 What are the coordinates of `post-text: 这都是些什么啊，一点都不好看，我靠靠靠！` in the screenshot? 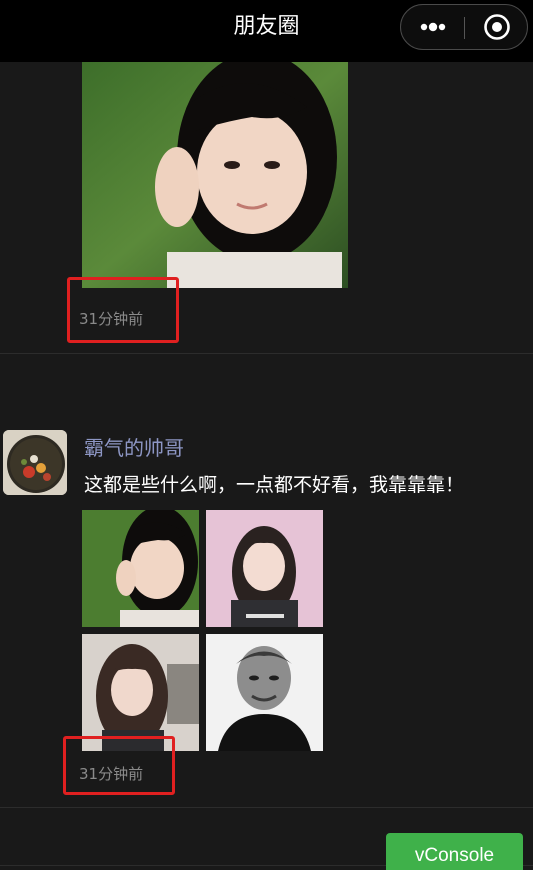 It's located at (274, 485).